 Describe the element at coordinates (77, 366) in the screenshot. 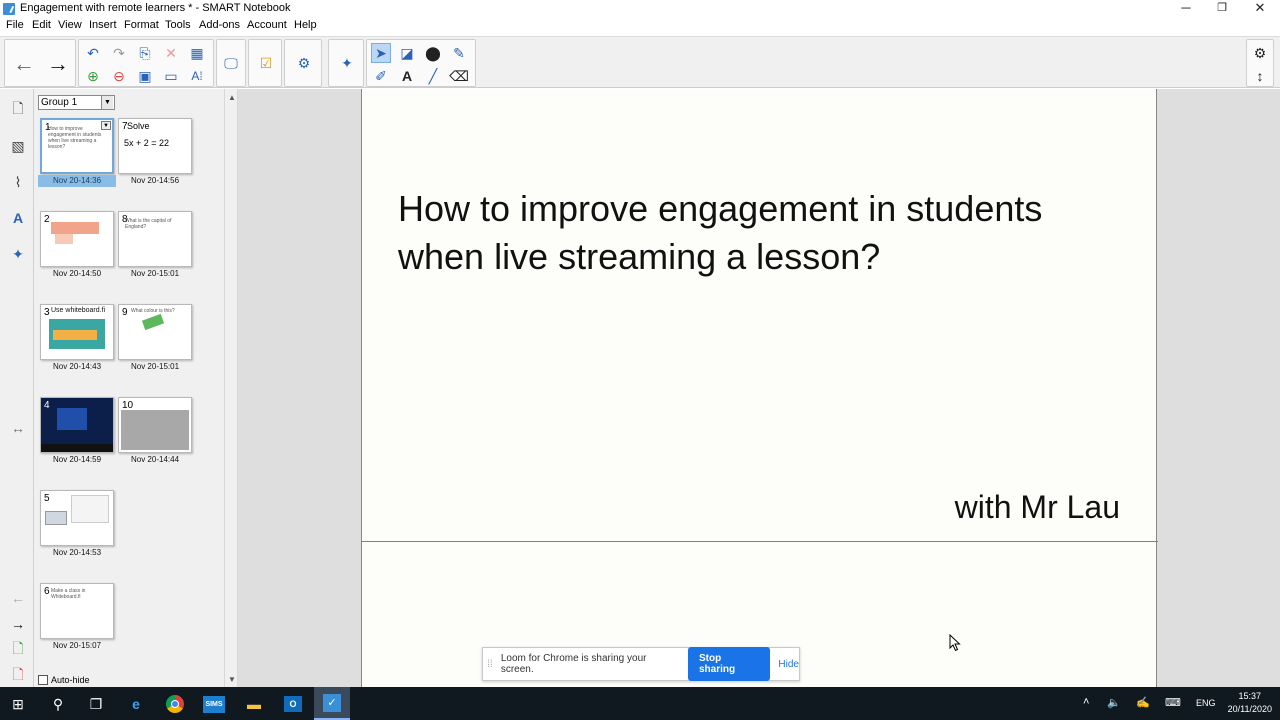

I see `page-date: Nov 20-14:43` at that location.